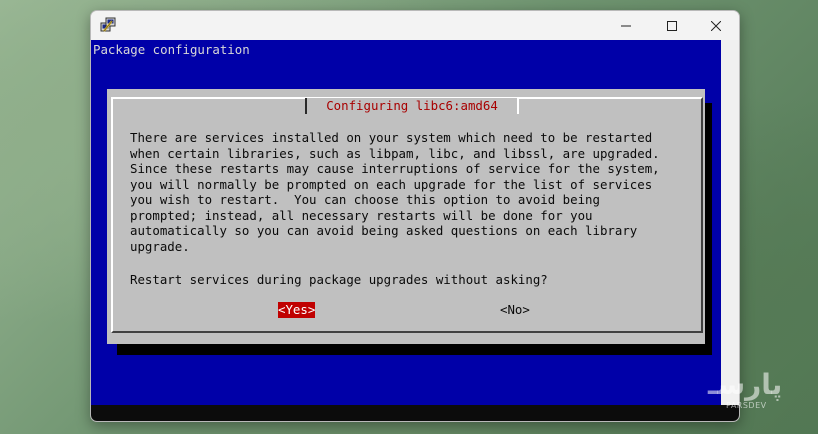 The width and height of the screenshot is (818, 434). What do you see at coordinates (746, 405) in the screenshot?
I see `watermark-text: PARSDEV` at bounding box center [746, 405].